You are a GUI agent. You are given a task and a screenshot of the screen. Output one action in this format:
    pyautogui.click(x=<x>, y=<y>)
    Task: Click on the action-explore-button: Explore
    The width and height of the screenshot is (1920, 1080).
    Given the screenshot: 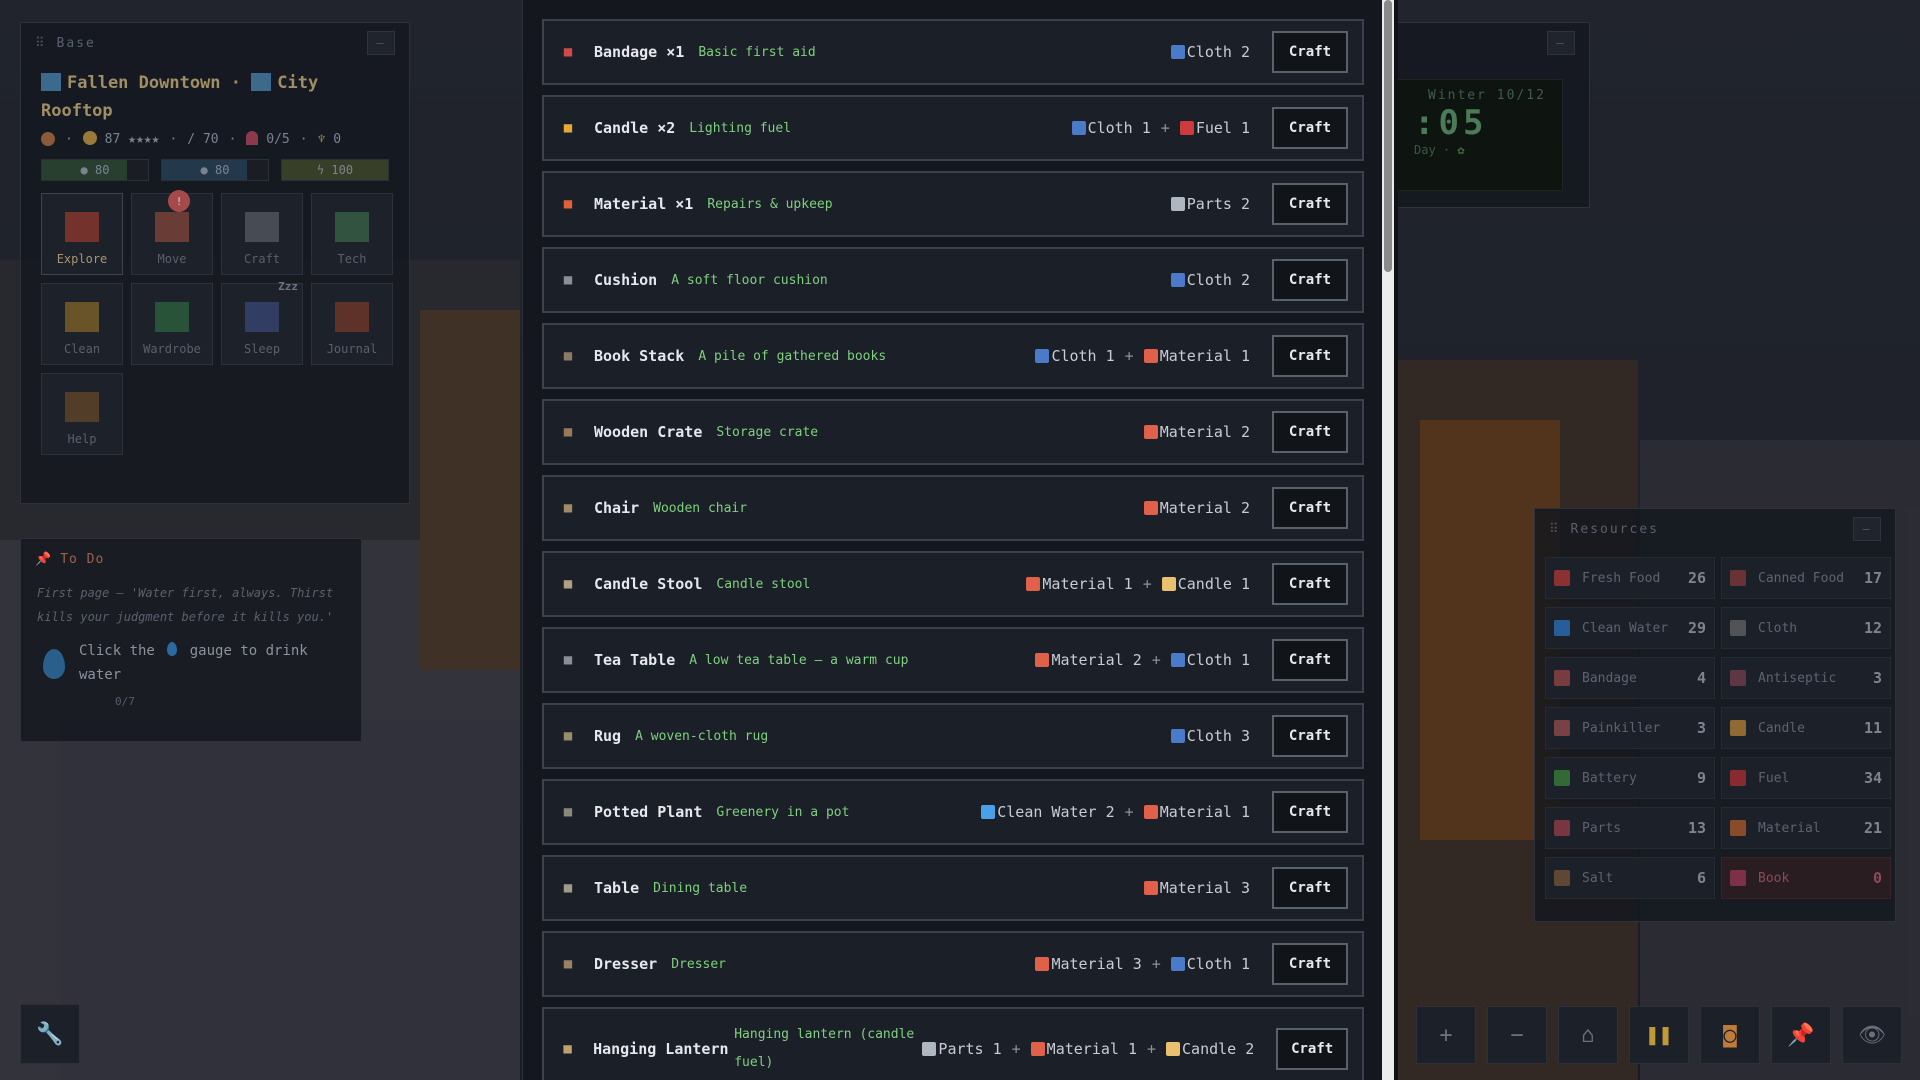 What is the action you would take?
    pyautogui.click(x=82, y=234)
    